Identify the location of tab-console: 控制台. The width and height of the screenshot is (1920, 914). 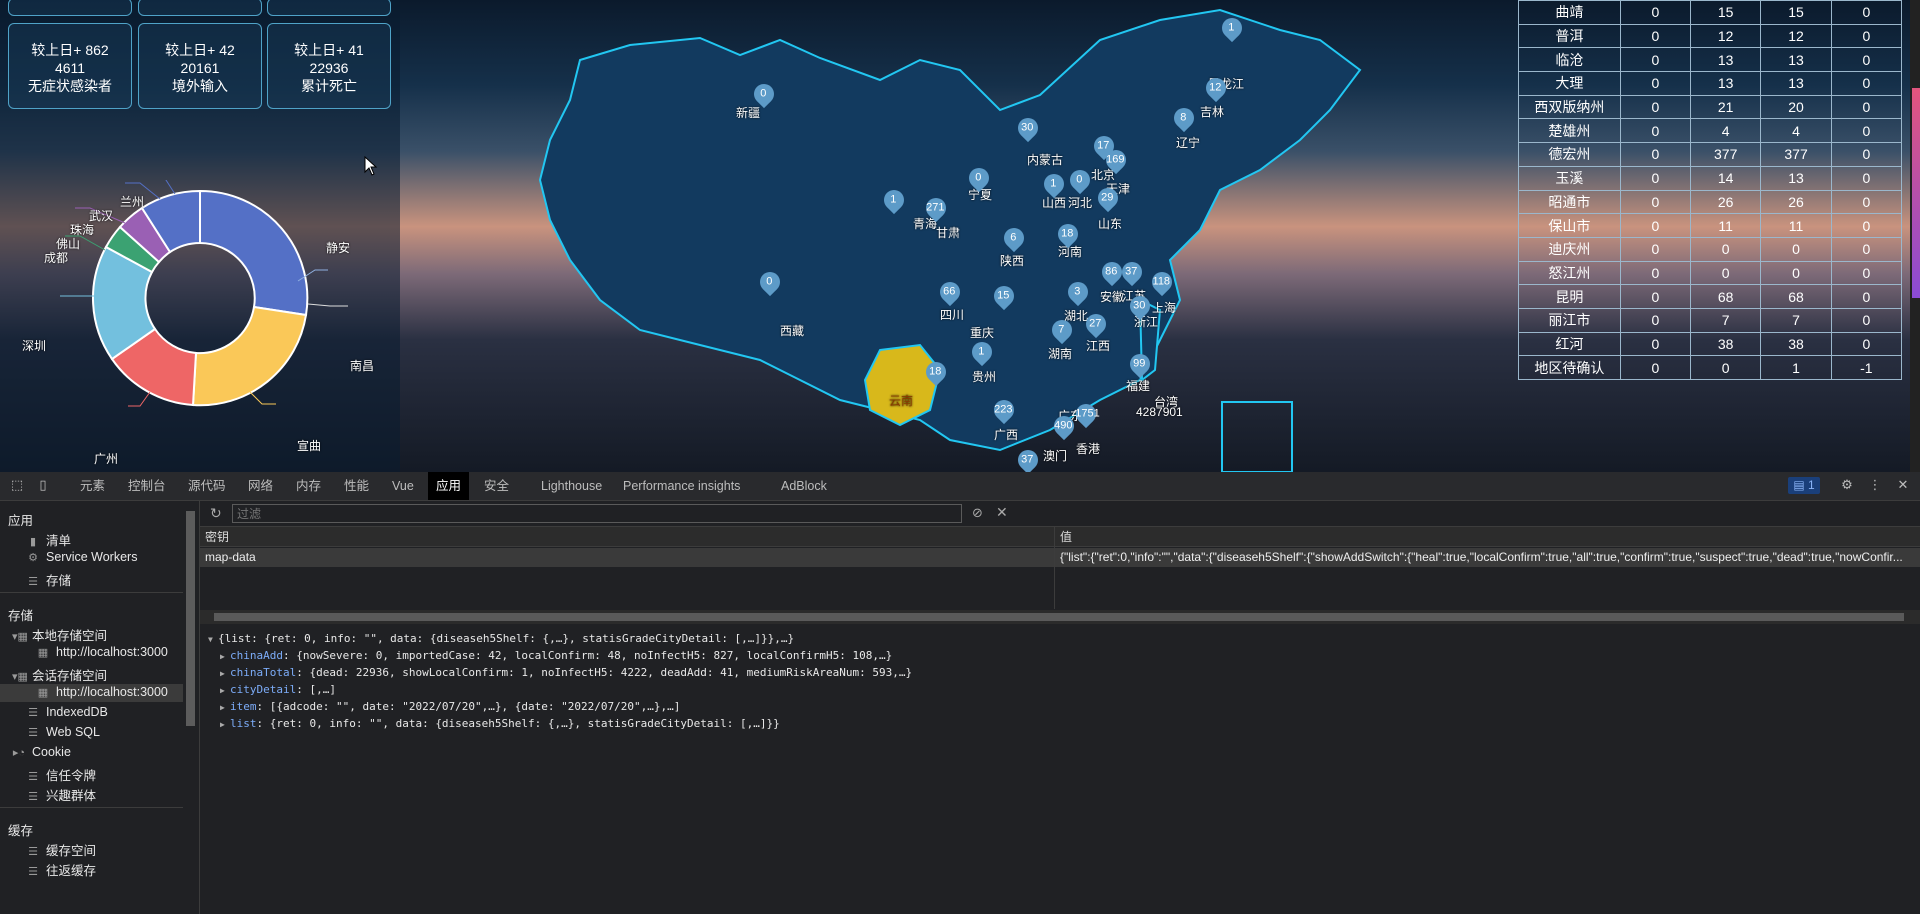
(147, 486).